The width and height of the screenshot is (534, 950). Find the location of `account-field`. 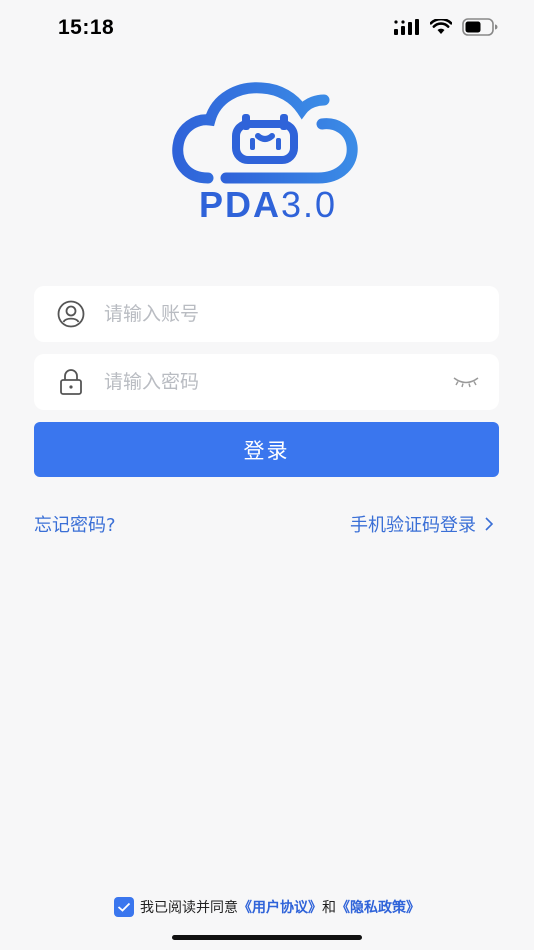

account-field is located at coordinates (266, 314).